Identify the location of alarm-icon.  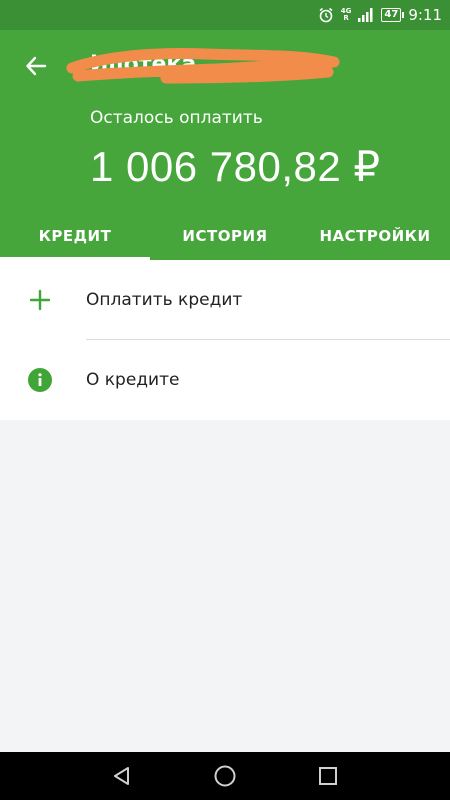
(326, 15).